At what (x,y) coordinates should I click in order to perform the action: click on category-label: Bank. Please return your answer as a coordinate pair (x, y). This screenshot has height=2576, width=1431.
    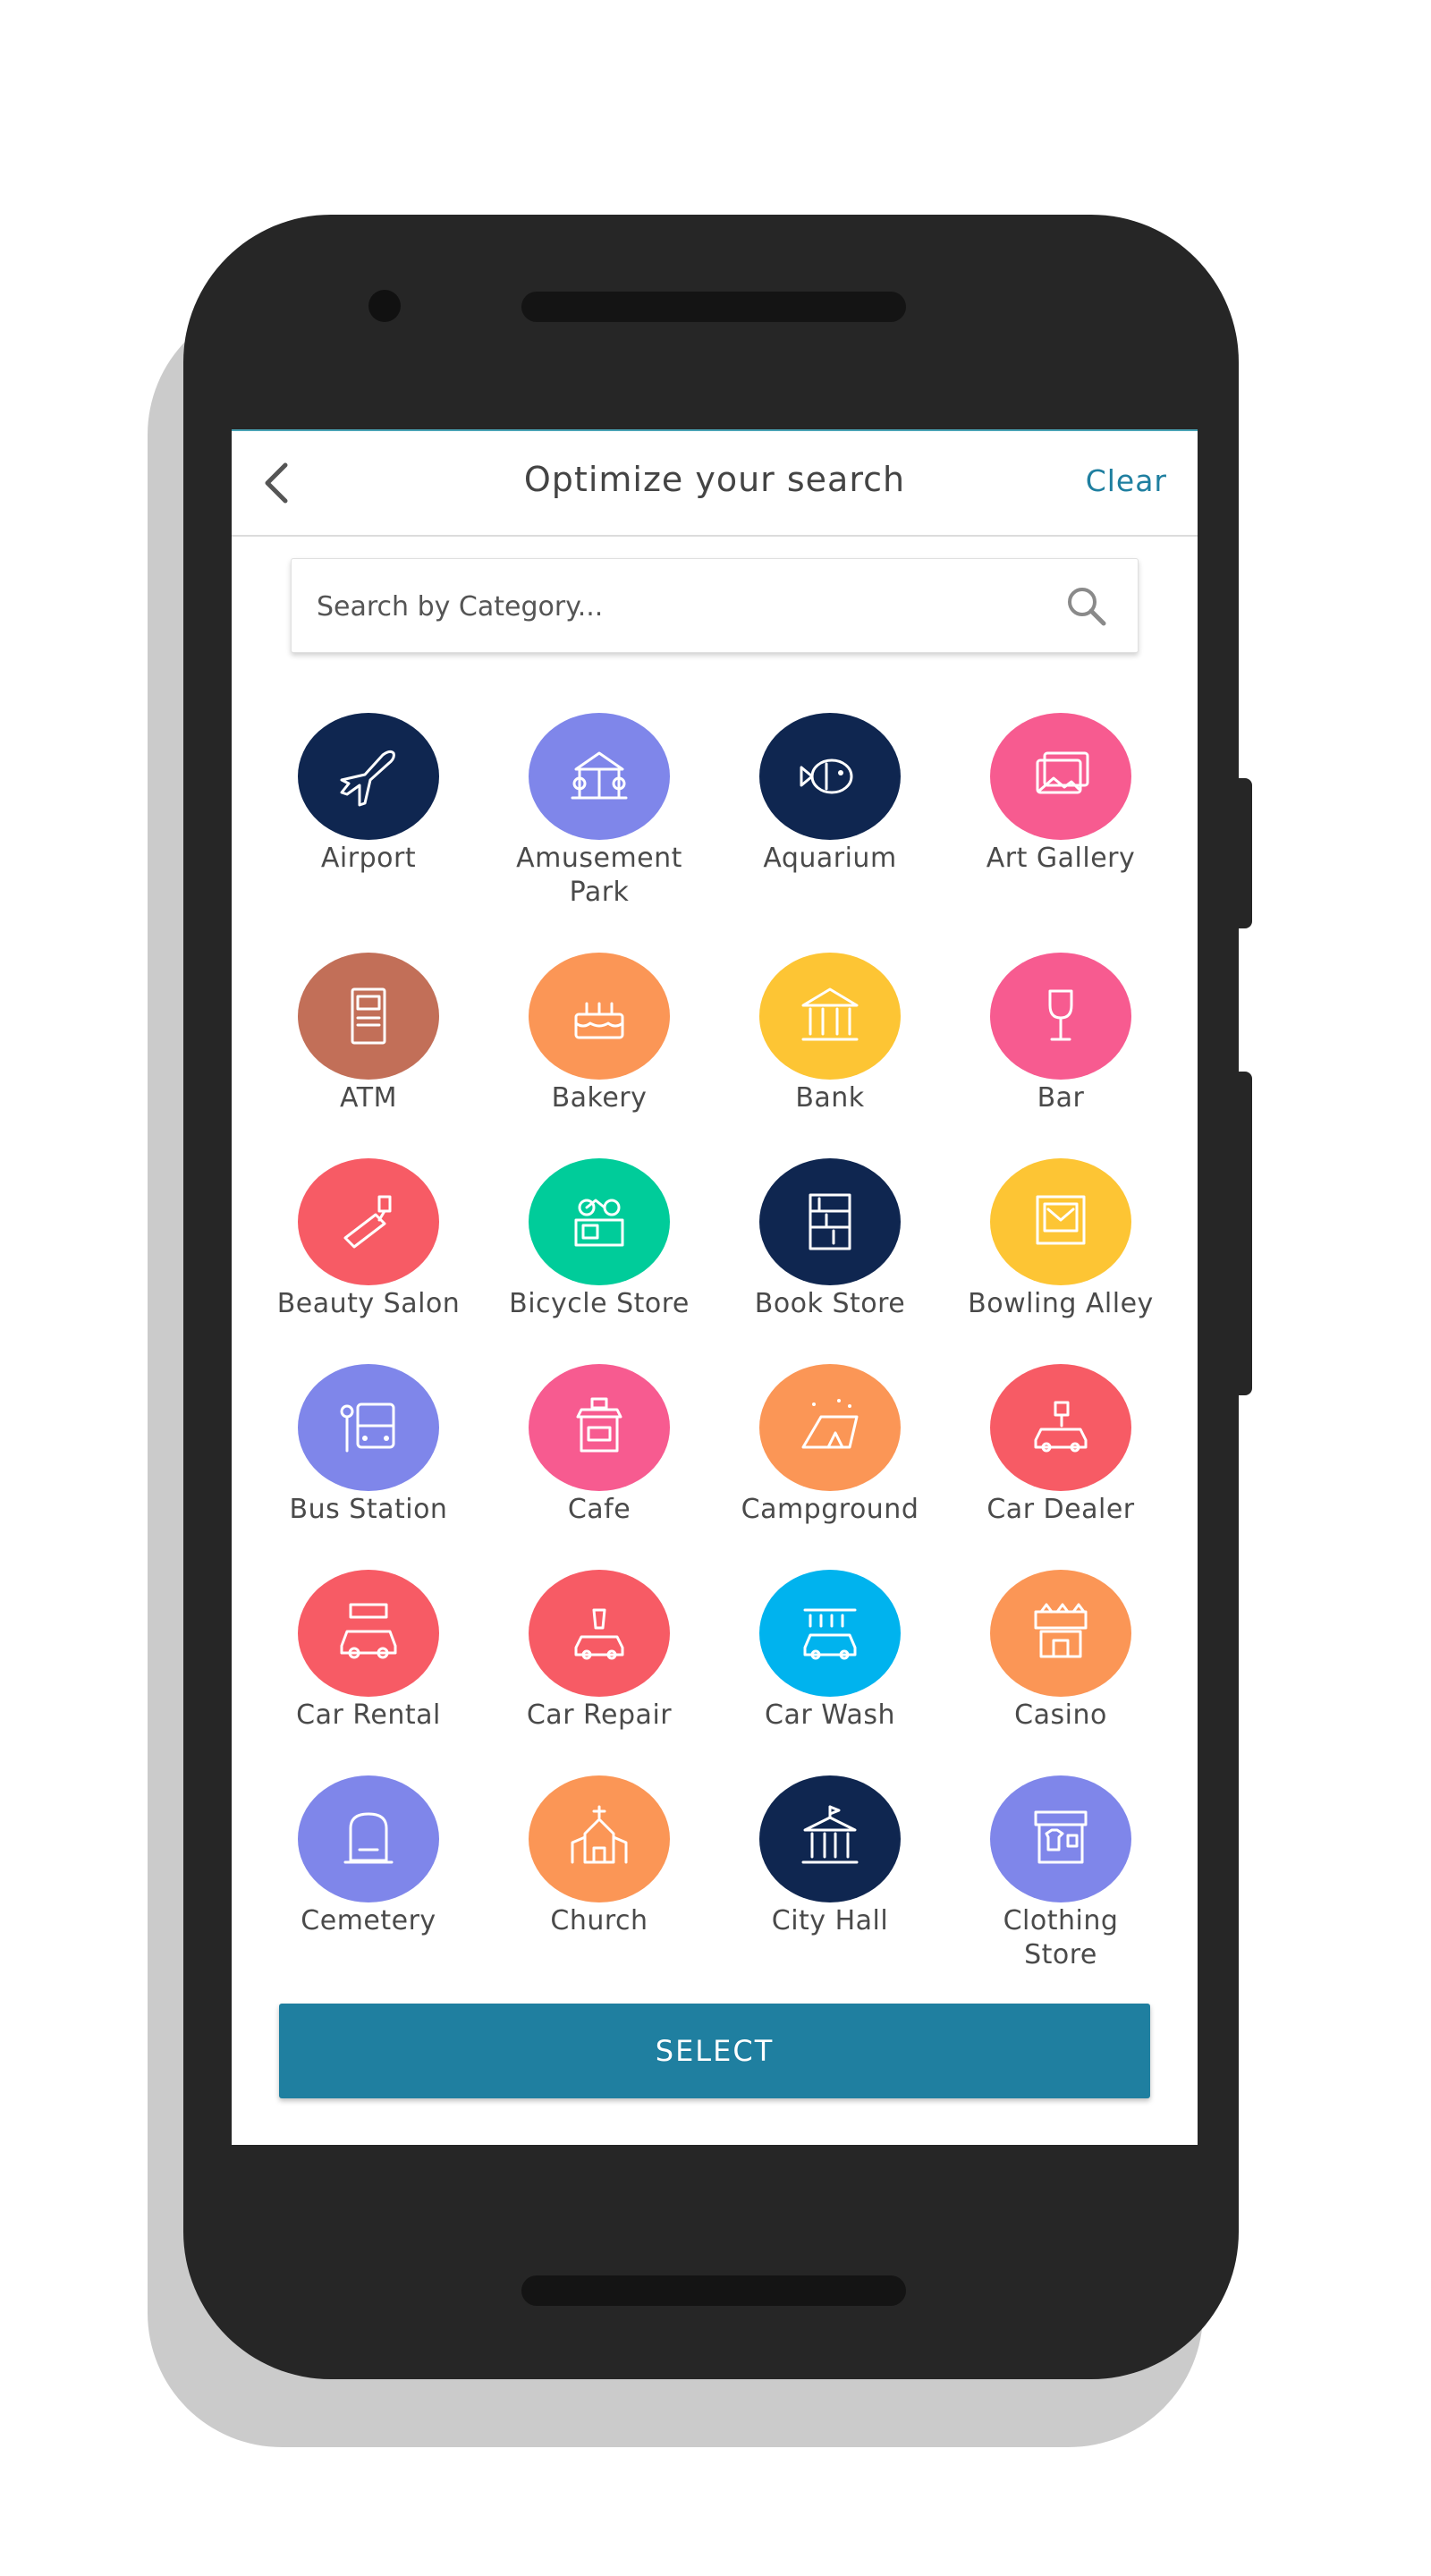
    Looking at the image, I should click on (830, 1098).